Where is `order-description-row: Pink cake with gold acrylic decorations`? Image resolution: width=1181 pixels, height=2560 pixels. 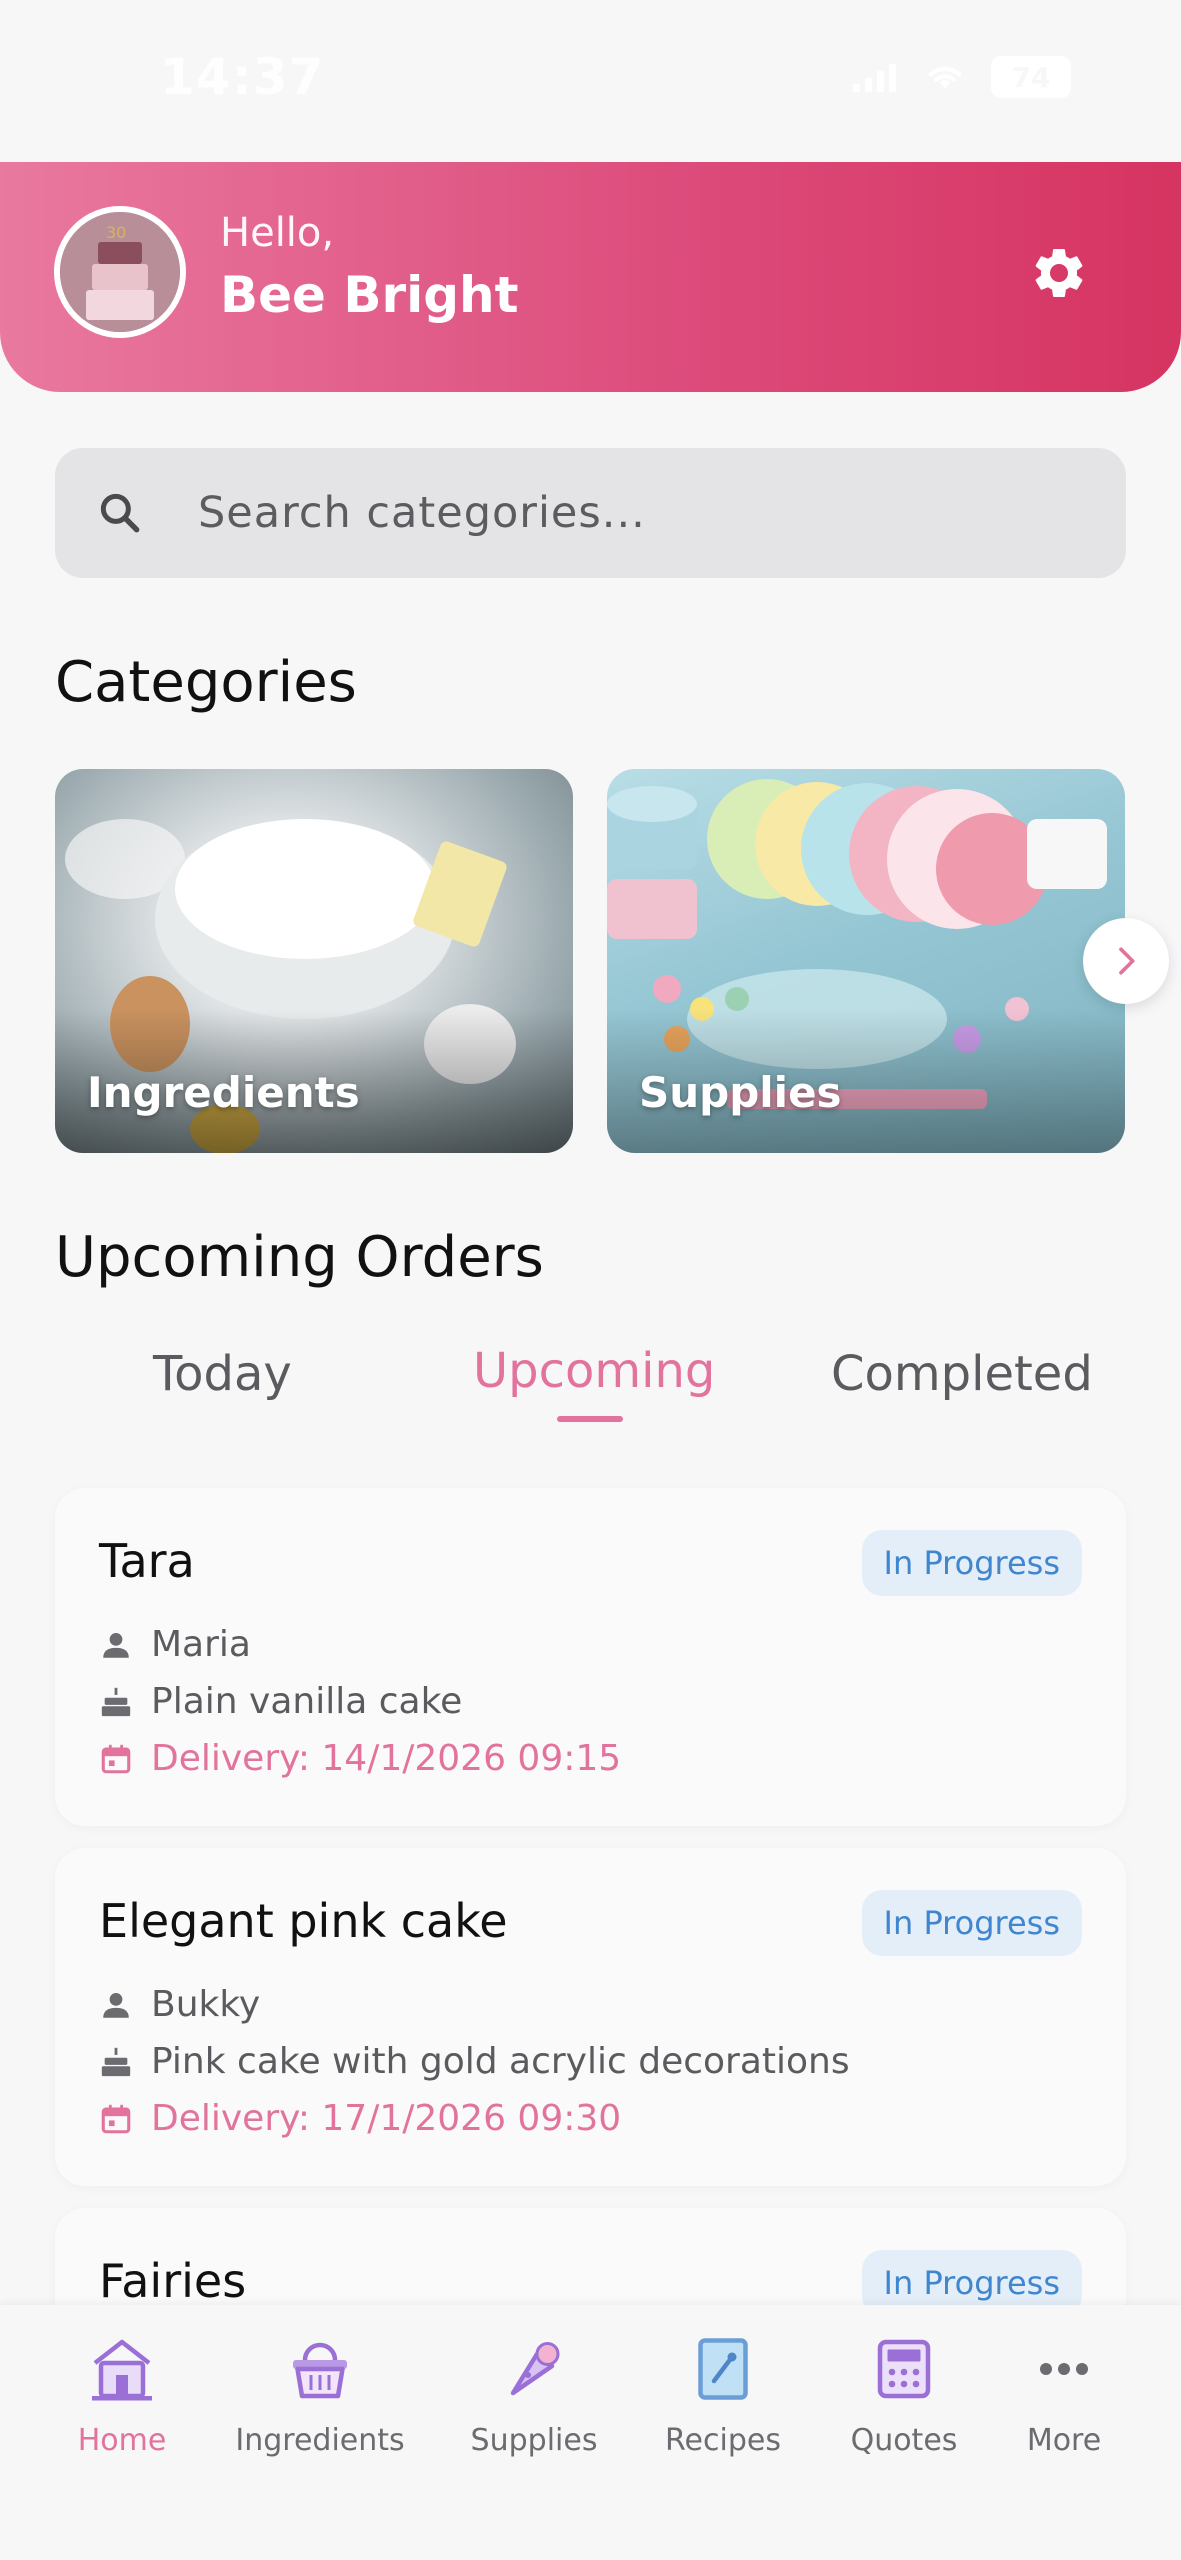 order-description-row: Pink cake with gold acrylic decorations is located at coordinates (474, 2061).